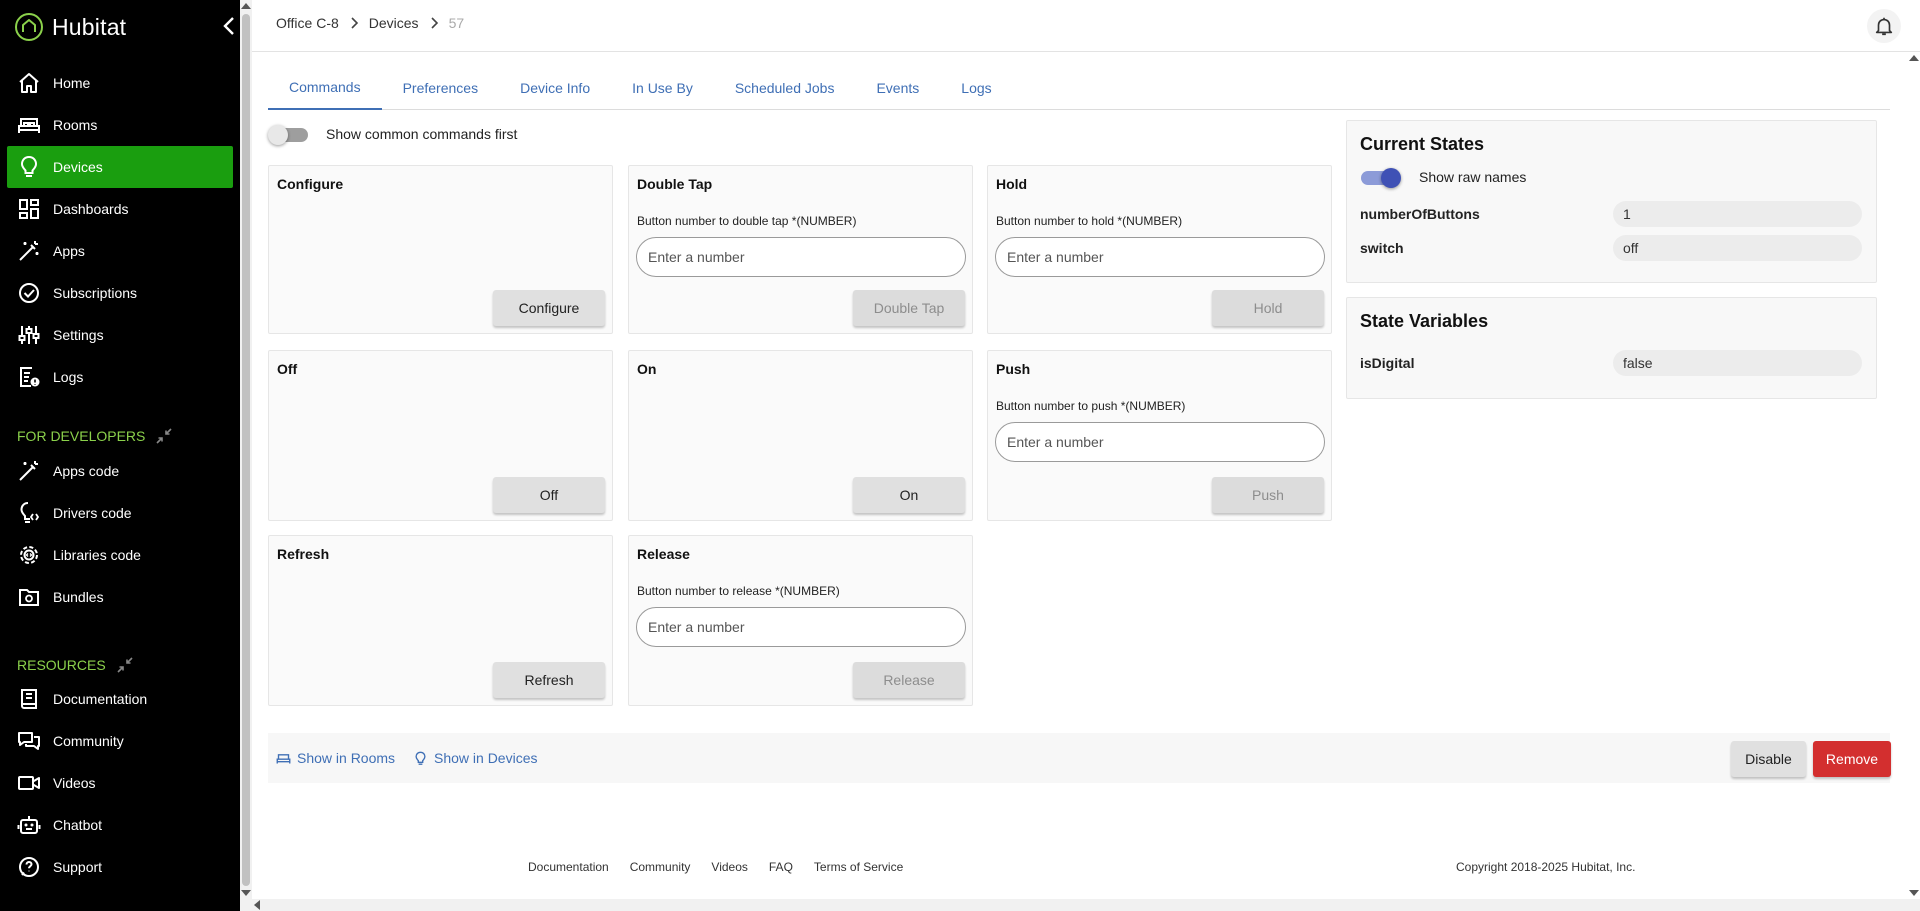  I want to click on double-tap-number-input: Enter a number, so click(801, 257).